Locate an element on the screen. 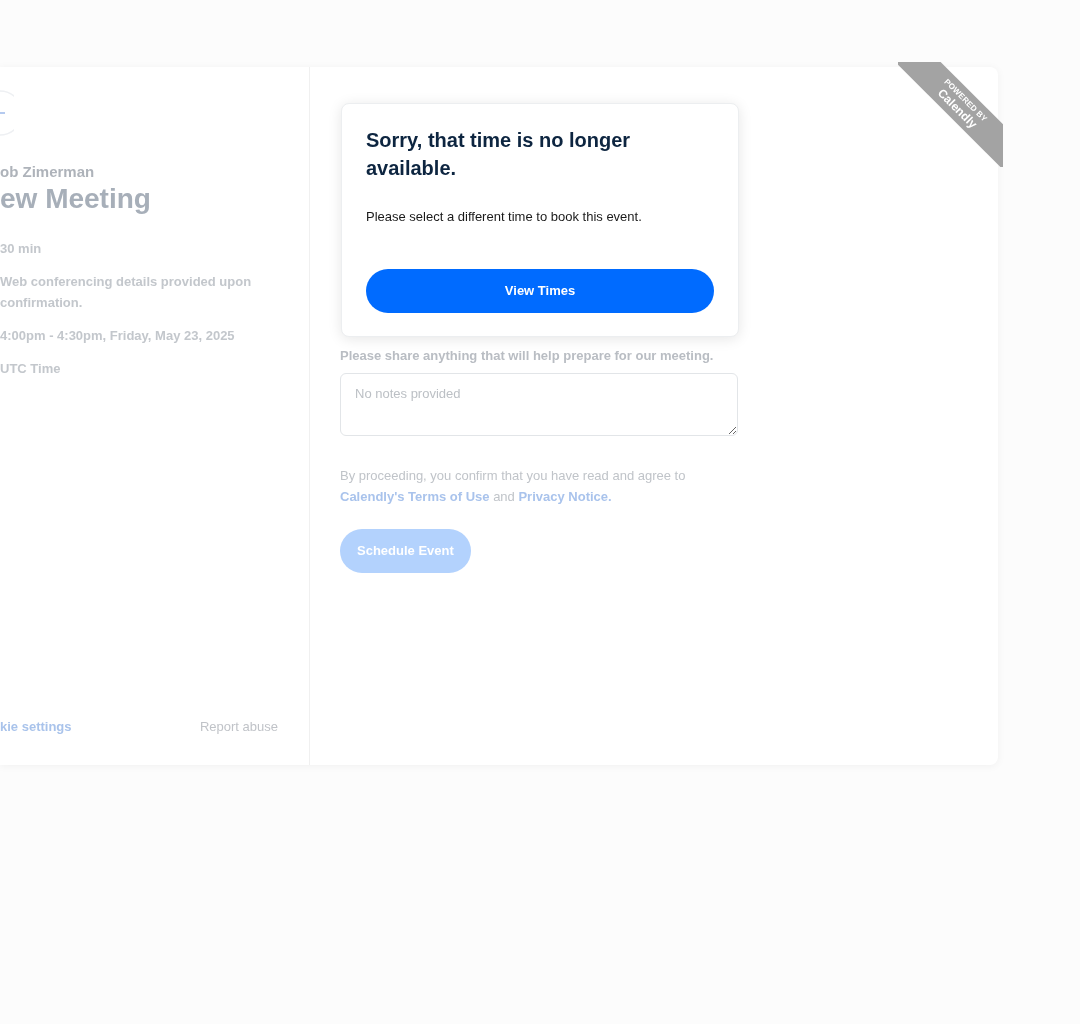 The width and height of the screenshot is (1080, 1024). notes-label: Please share anything that will help prepare for our meeting. is located at coordinates (527, 356).